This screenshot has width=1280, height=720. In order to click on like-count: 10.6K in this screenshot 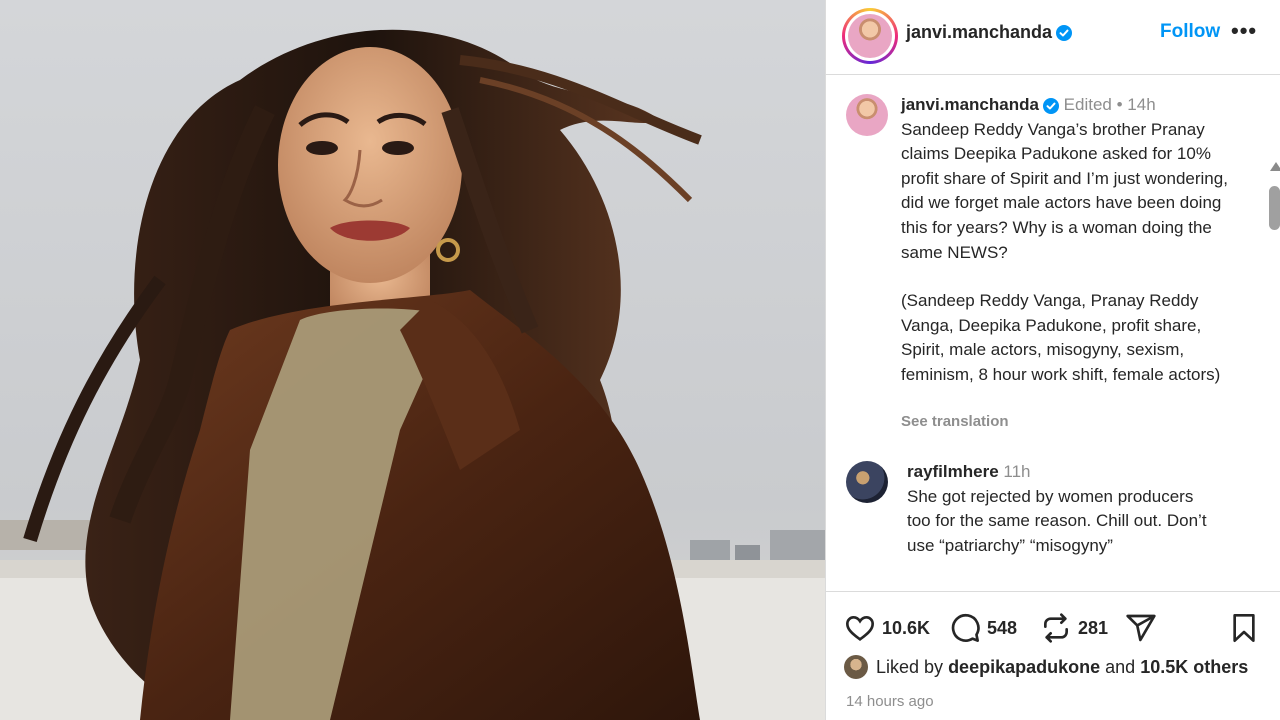, I will do `click(906, 628)`.